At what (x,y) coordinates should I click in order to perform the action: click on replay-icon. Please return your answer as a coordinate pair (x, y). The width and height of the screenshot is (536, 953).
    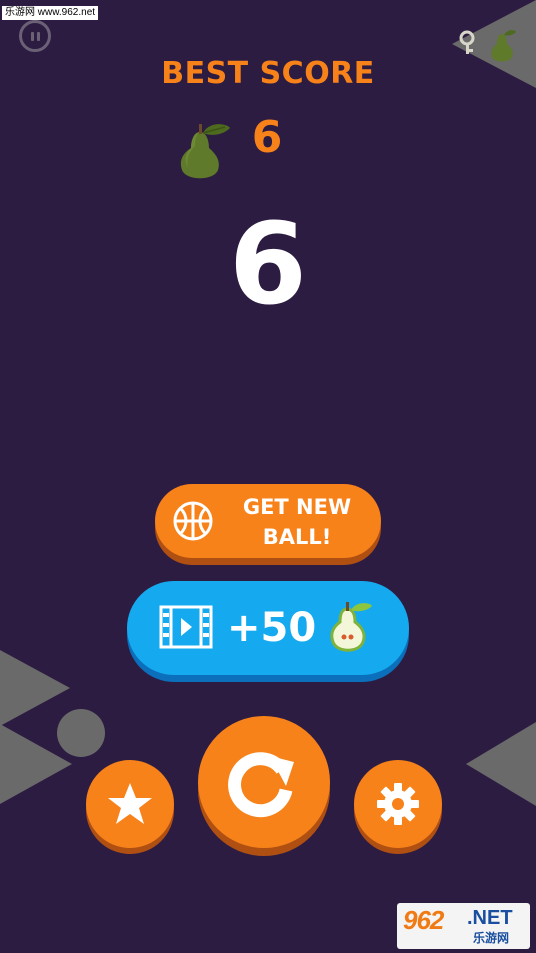
    Looking at the image, I should click on (261, 785).